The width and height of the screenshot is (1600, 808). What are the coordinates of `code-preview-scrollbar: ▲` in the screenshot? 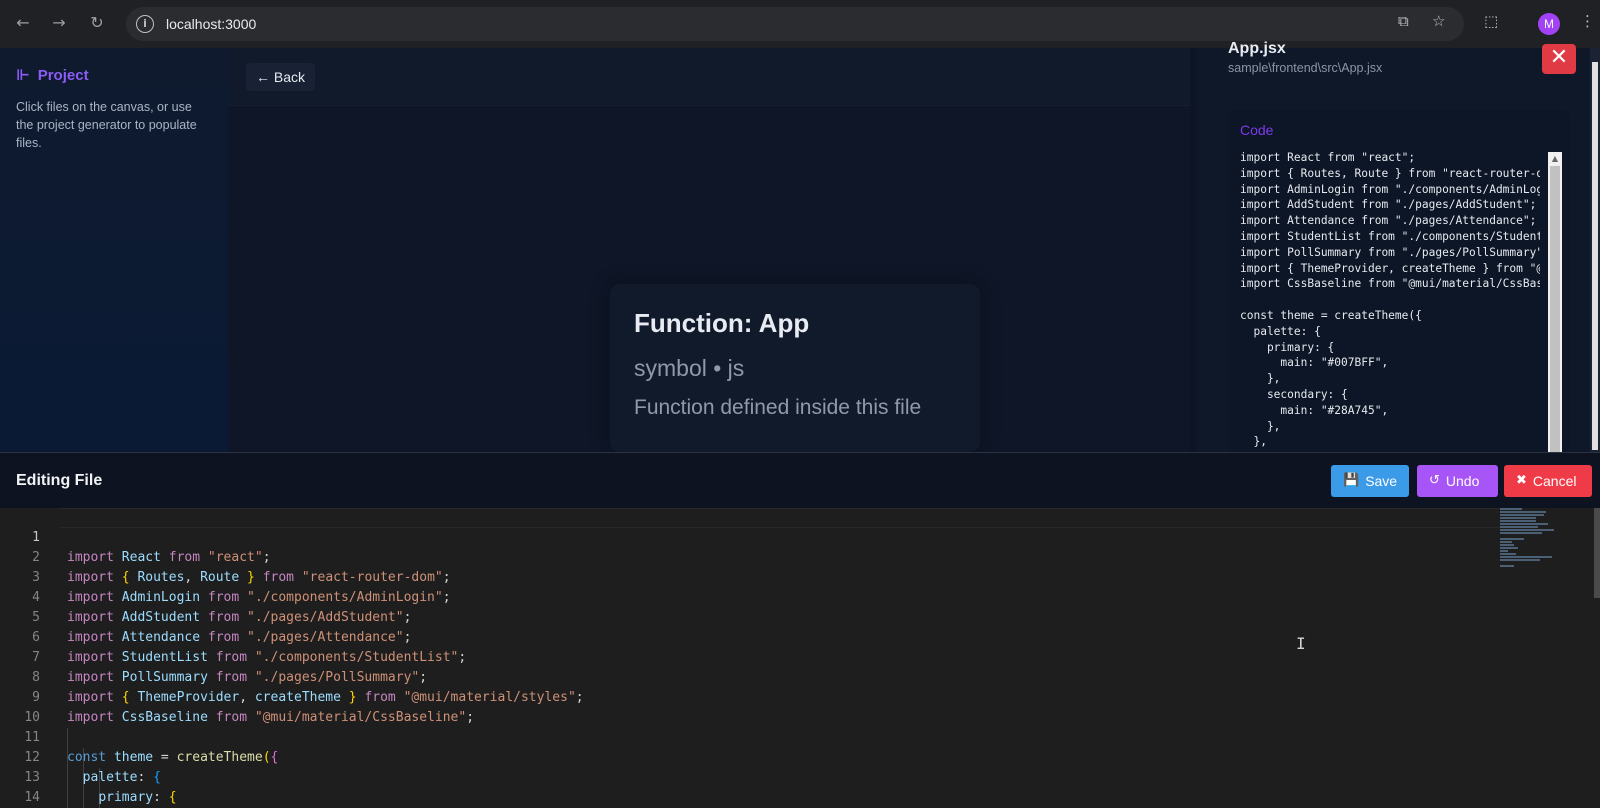 It's located at (1555, 302).